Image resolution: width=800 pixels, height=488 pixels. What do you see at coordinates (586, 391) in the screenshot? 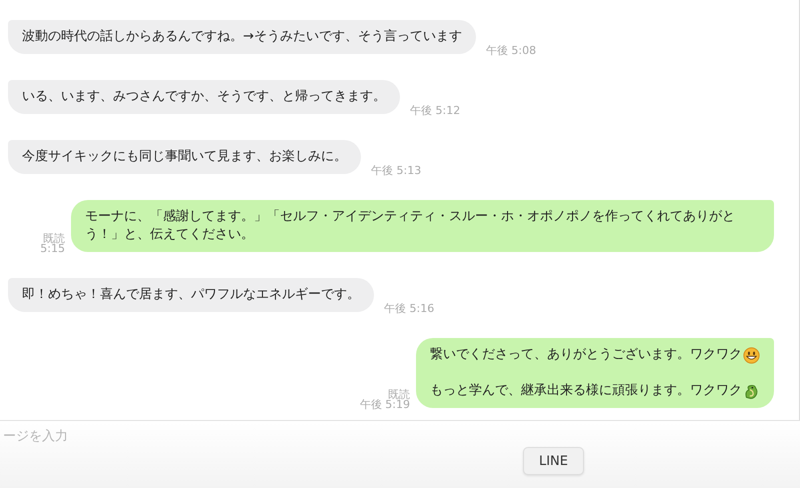
I see `message-text: もっと学んで、継承出来る様に頑張ります。ワクワク` at bounding box center [586, 391].